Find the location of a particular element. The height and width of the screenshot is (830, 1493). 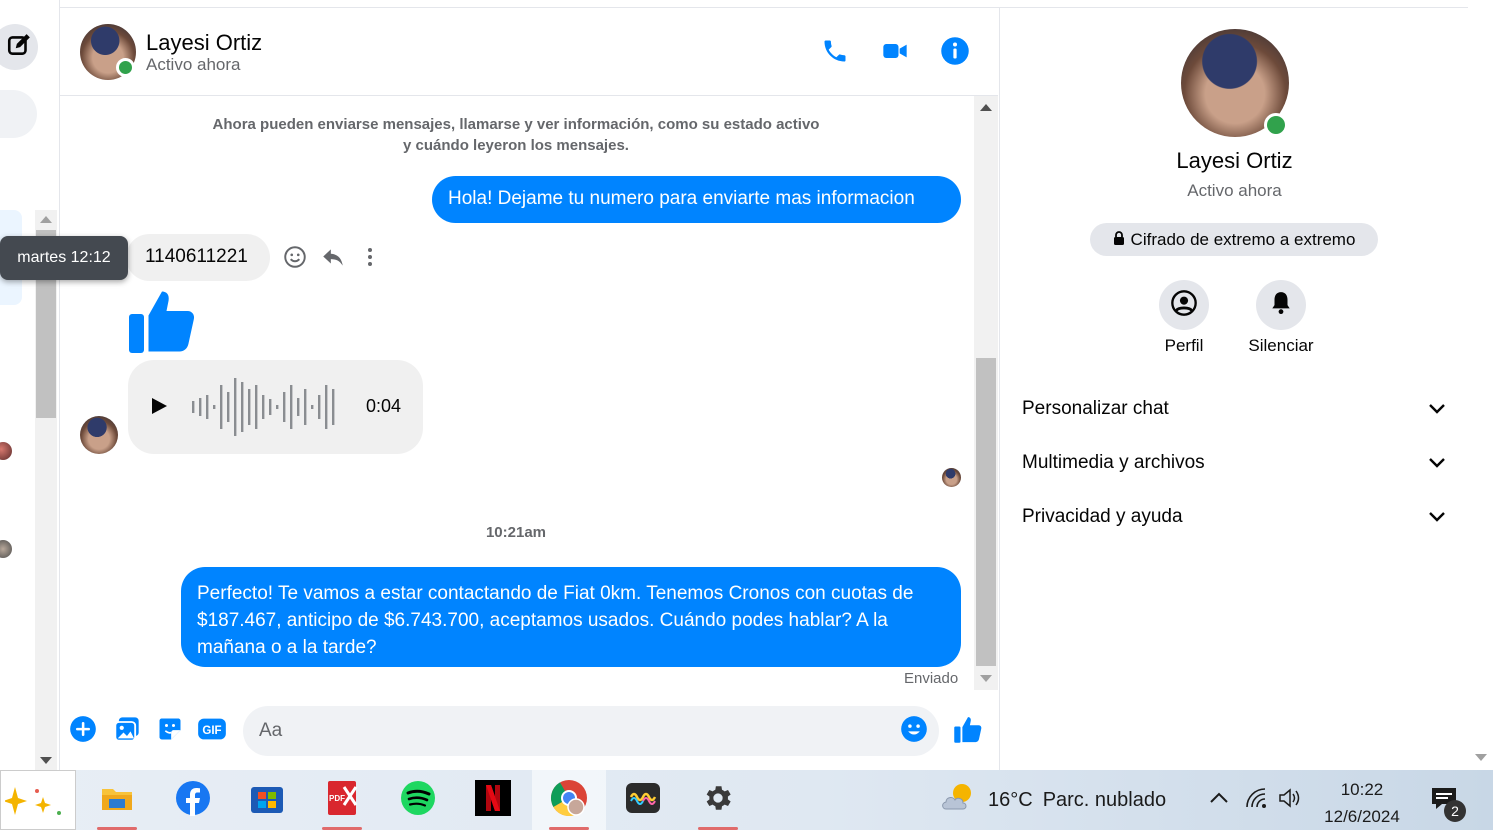

like-sticker-icon is located at coordinates (162, 322).